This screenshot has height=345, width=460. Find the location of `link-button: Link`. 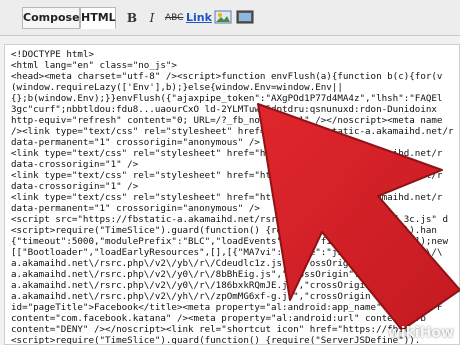

link-button: Link is located at coordinates (199, 18).